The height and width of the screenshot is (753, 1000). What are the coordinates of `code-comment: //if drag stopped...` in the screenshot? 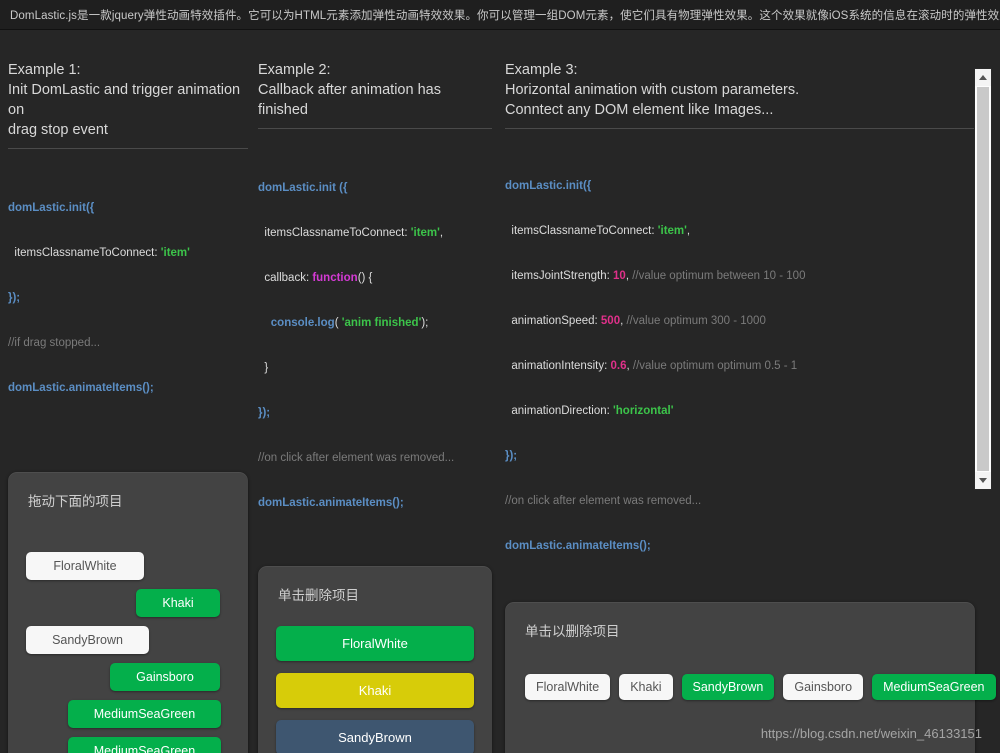 It's located at (54, 343).